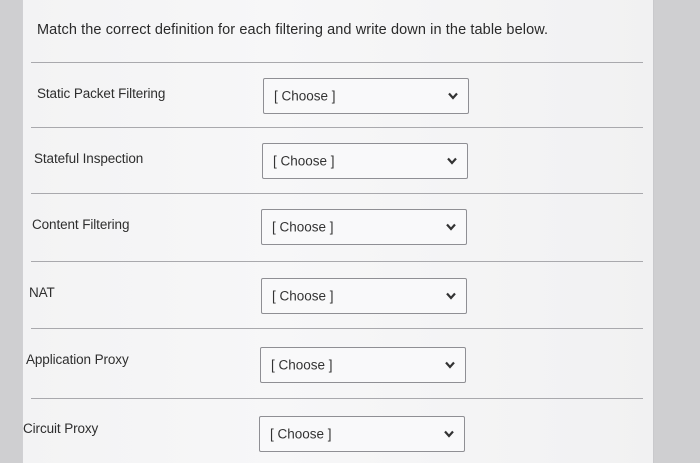 The image size is (700, 463). Describe the element at coordinates (364, 227) in the screenshot. I see `definition-select-content-filtering: [ Choose ]` at that location.